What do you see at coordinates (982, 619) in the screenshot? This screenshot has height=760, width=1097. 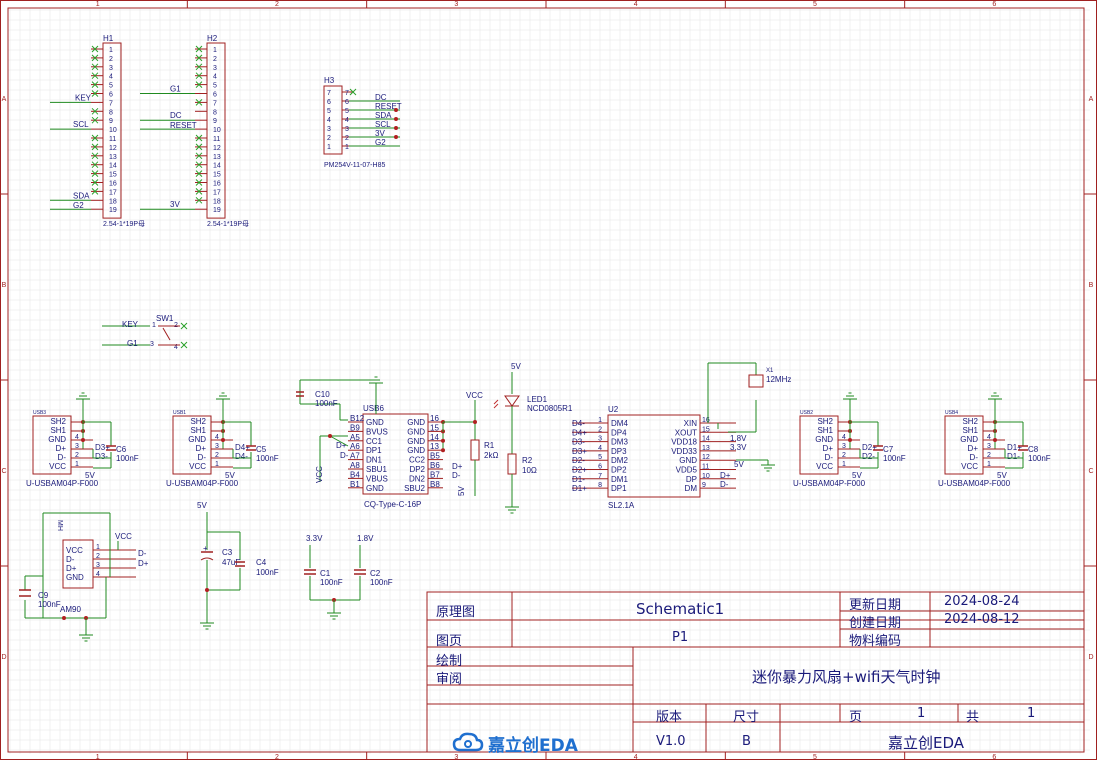 I see `title-created-value: 2024-08-12` at bounding box center [982, 619].